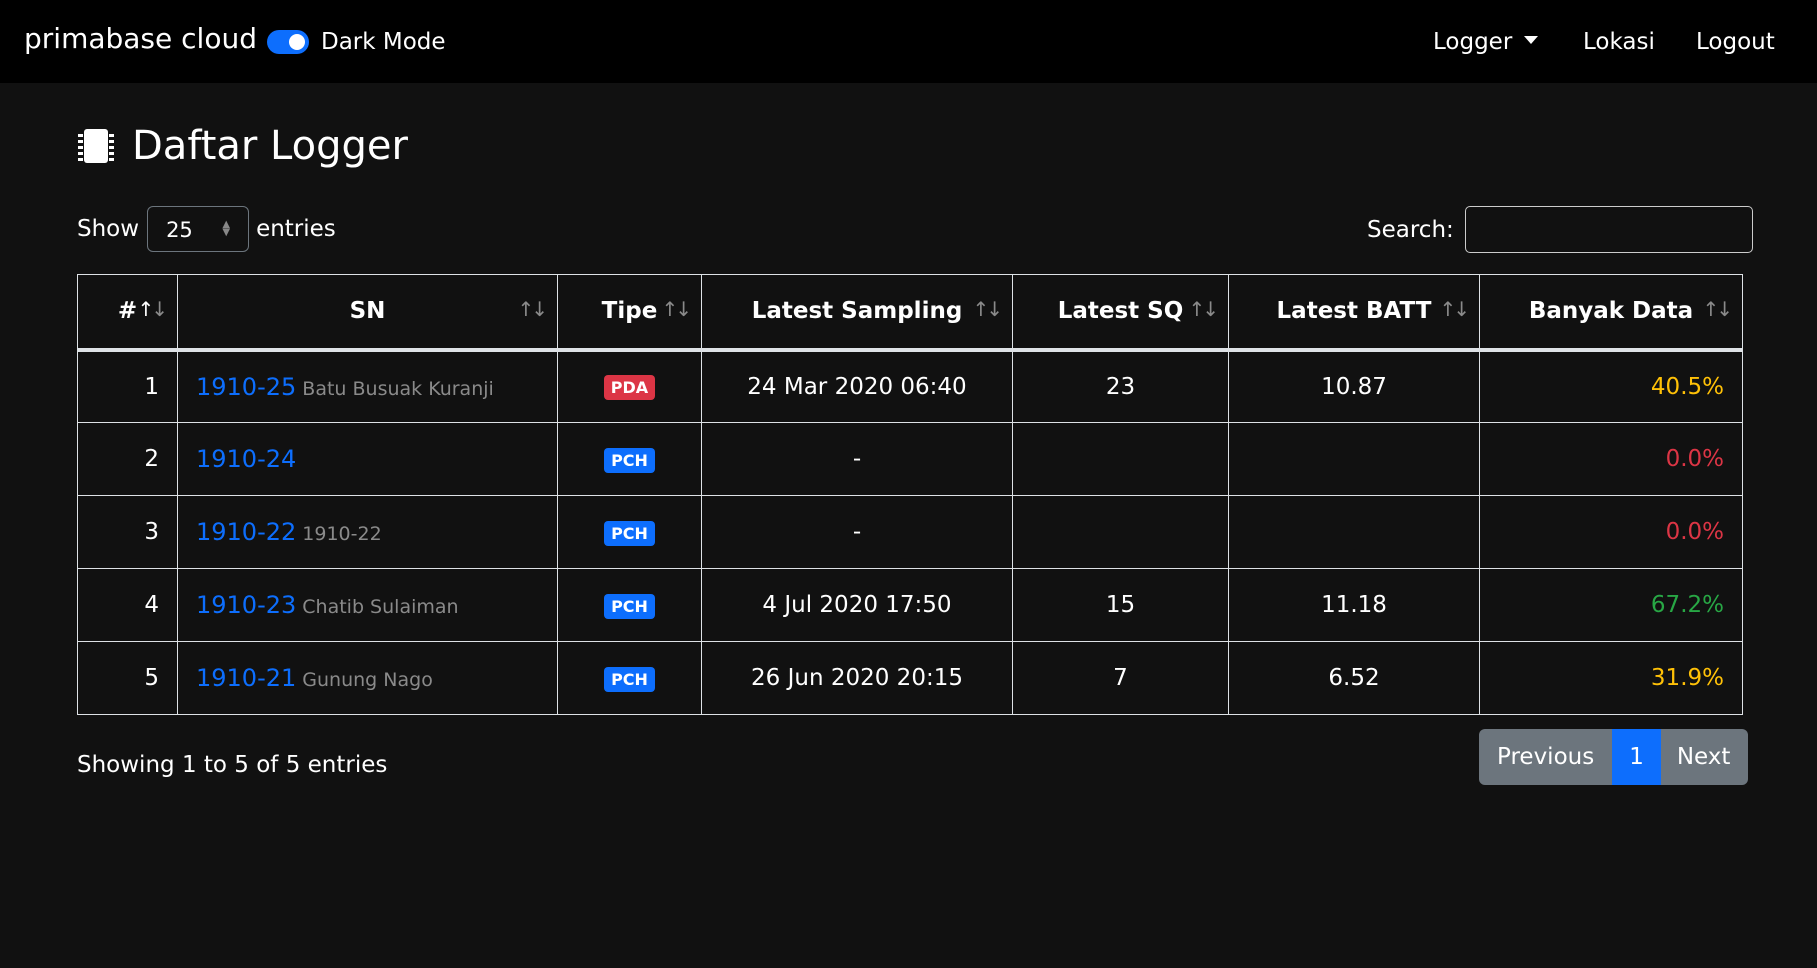  What do you see at coordinates (127, 678) in the screenshot?
I see `row-number: 5` at bounding box center [127, 678].